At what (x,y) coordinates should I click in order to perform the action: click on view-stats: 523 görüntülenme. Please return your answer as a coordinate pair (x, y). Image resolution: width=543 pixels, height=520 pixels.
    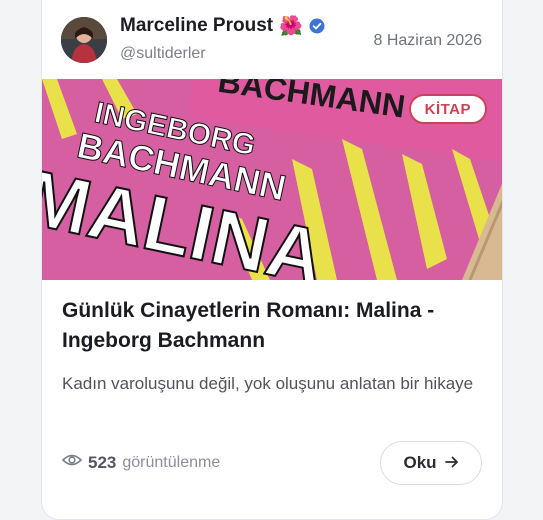
    Looking at the image, I should click on (141, 462).